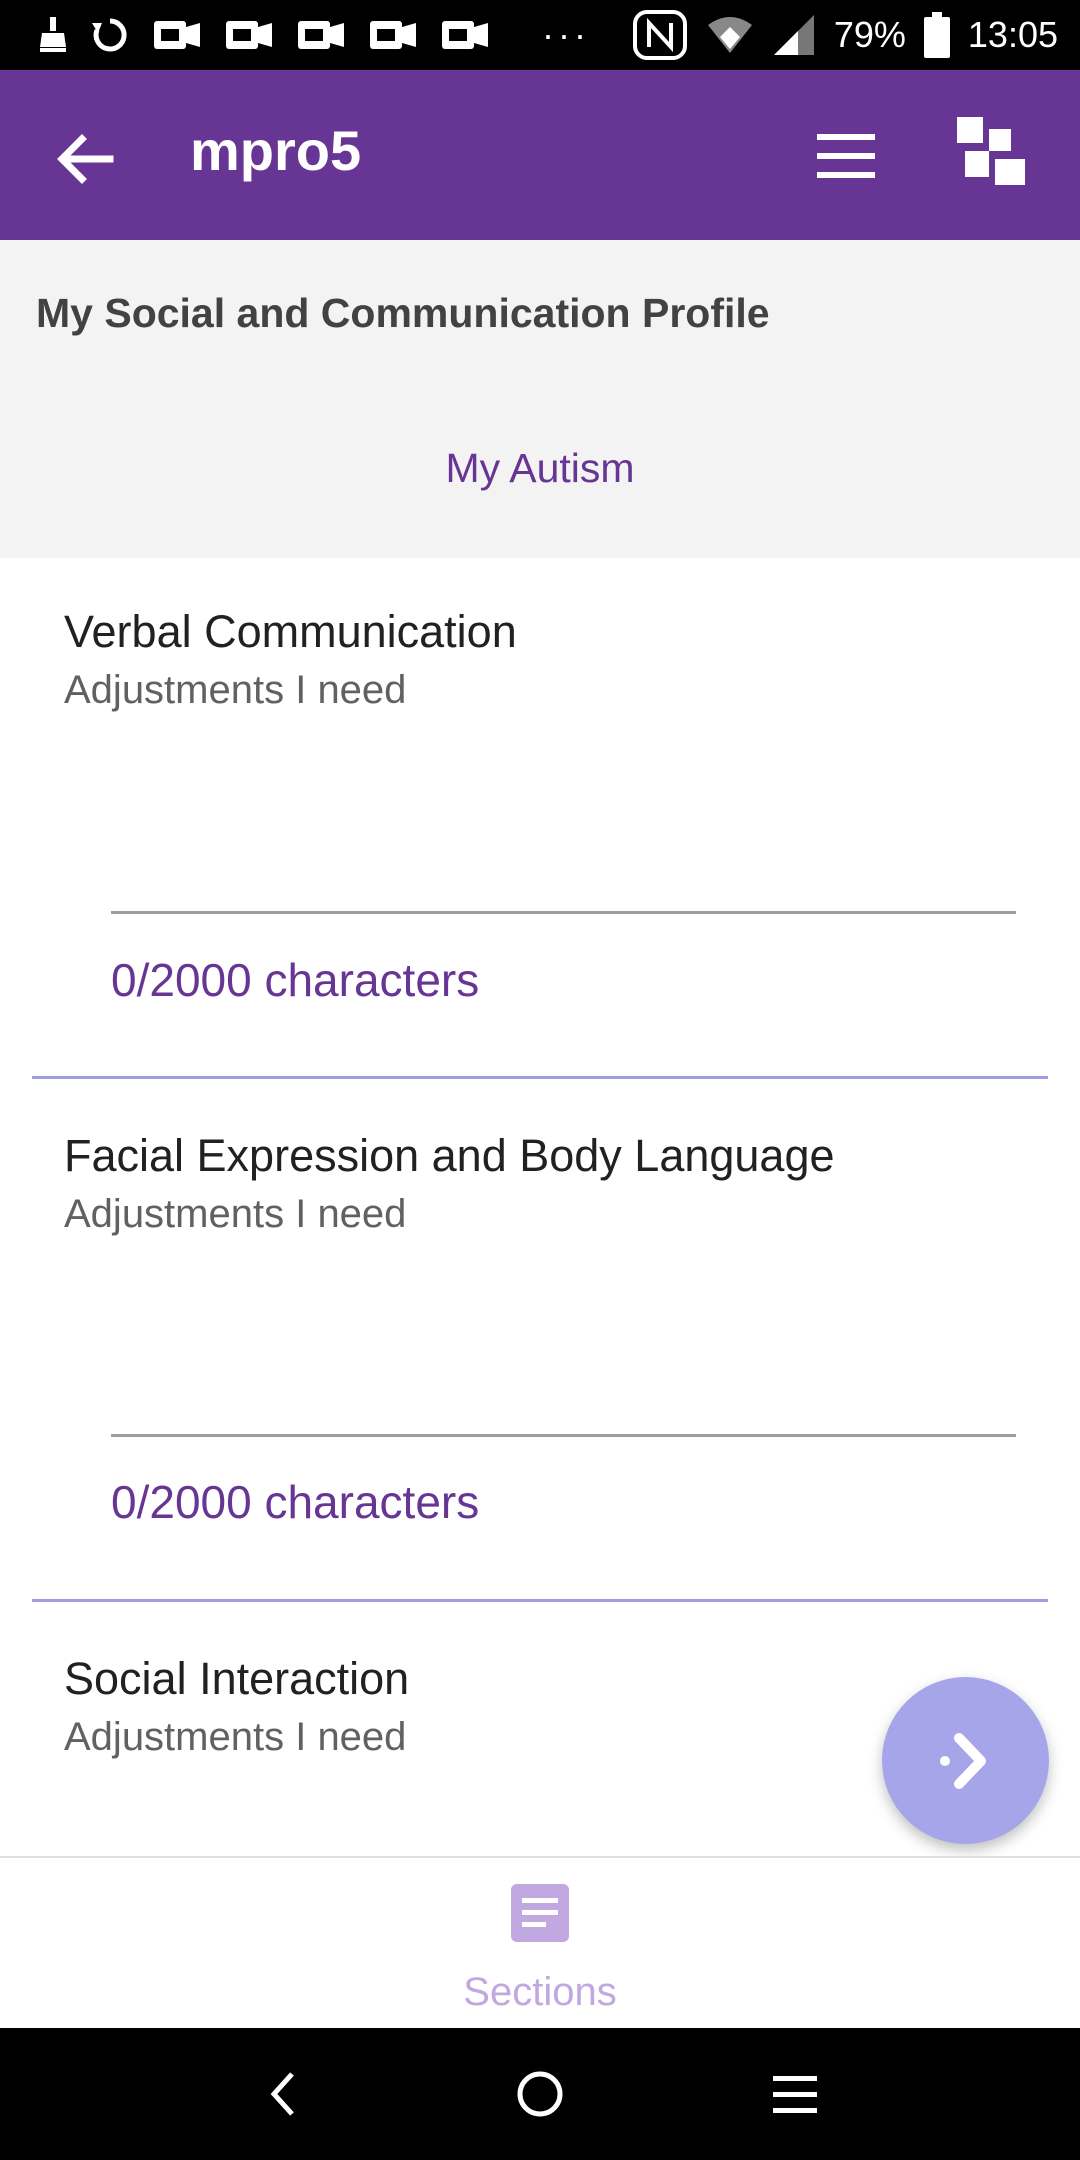  I want to click on sync-icon, so click(110, 35).